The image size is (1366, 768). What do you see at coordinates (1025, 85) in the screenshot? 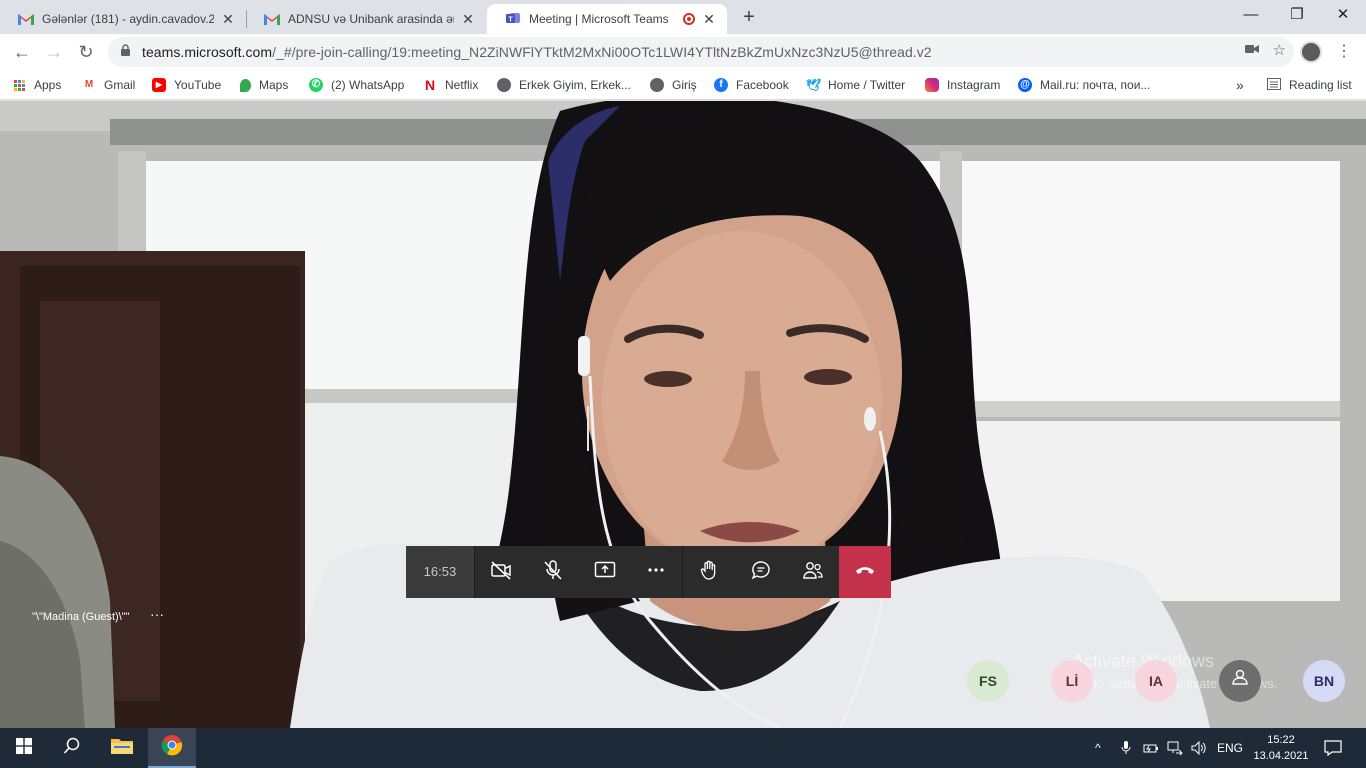
I see `mailru-icon: @` at bounding box center [1025, 85].